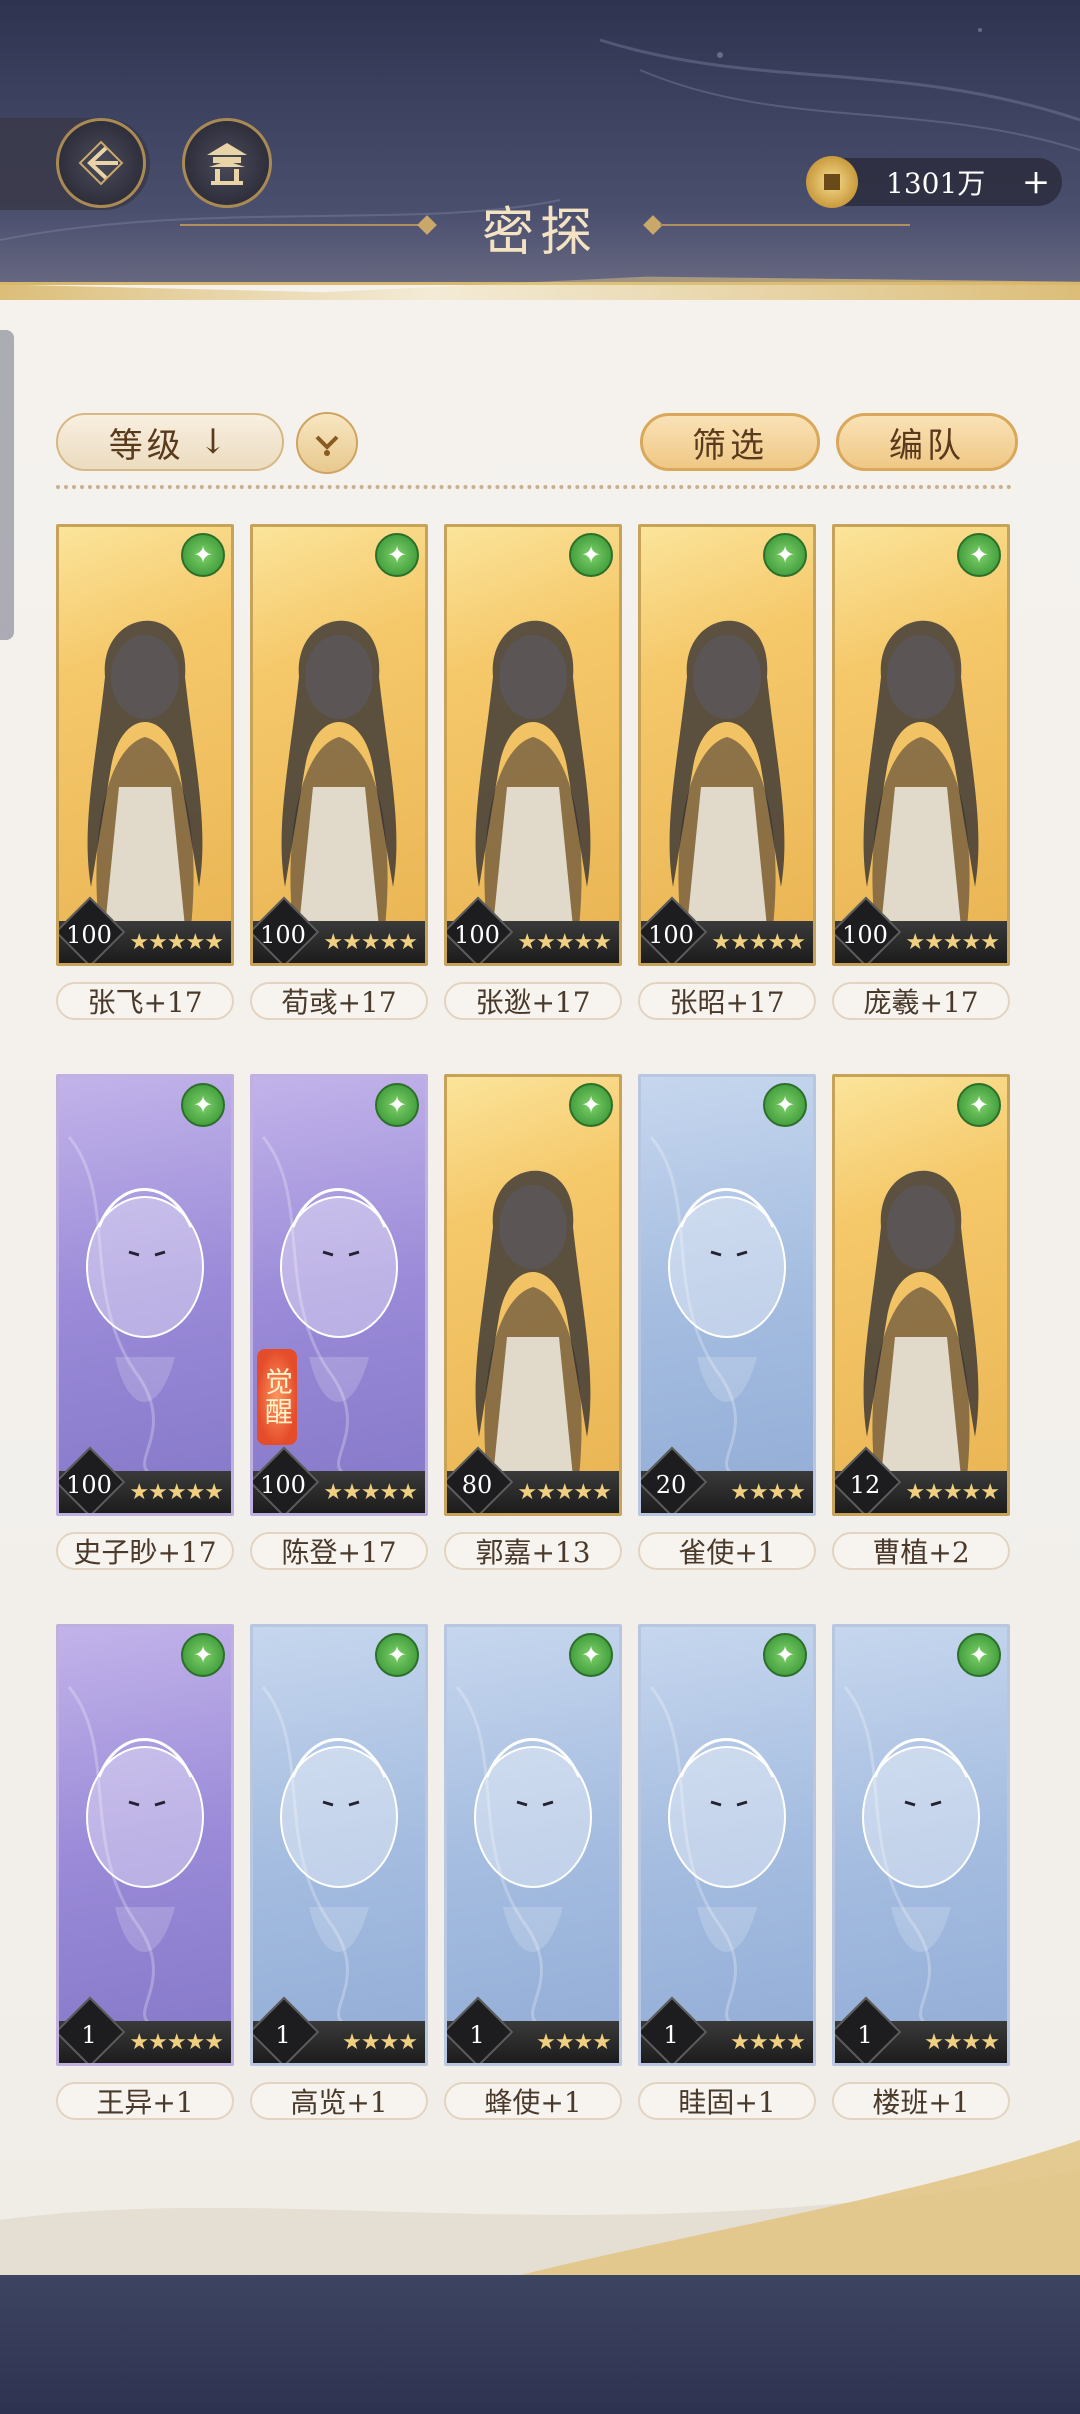 The height and width of the screenshot is (2414, 1080). Describe the element at coordinates (921, 1001) in the screenshot. I see `agent-name-label: 庞羲+17` at that location.